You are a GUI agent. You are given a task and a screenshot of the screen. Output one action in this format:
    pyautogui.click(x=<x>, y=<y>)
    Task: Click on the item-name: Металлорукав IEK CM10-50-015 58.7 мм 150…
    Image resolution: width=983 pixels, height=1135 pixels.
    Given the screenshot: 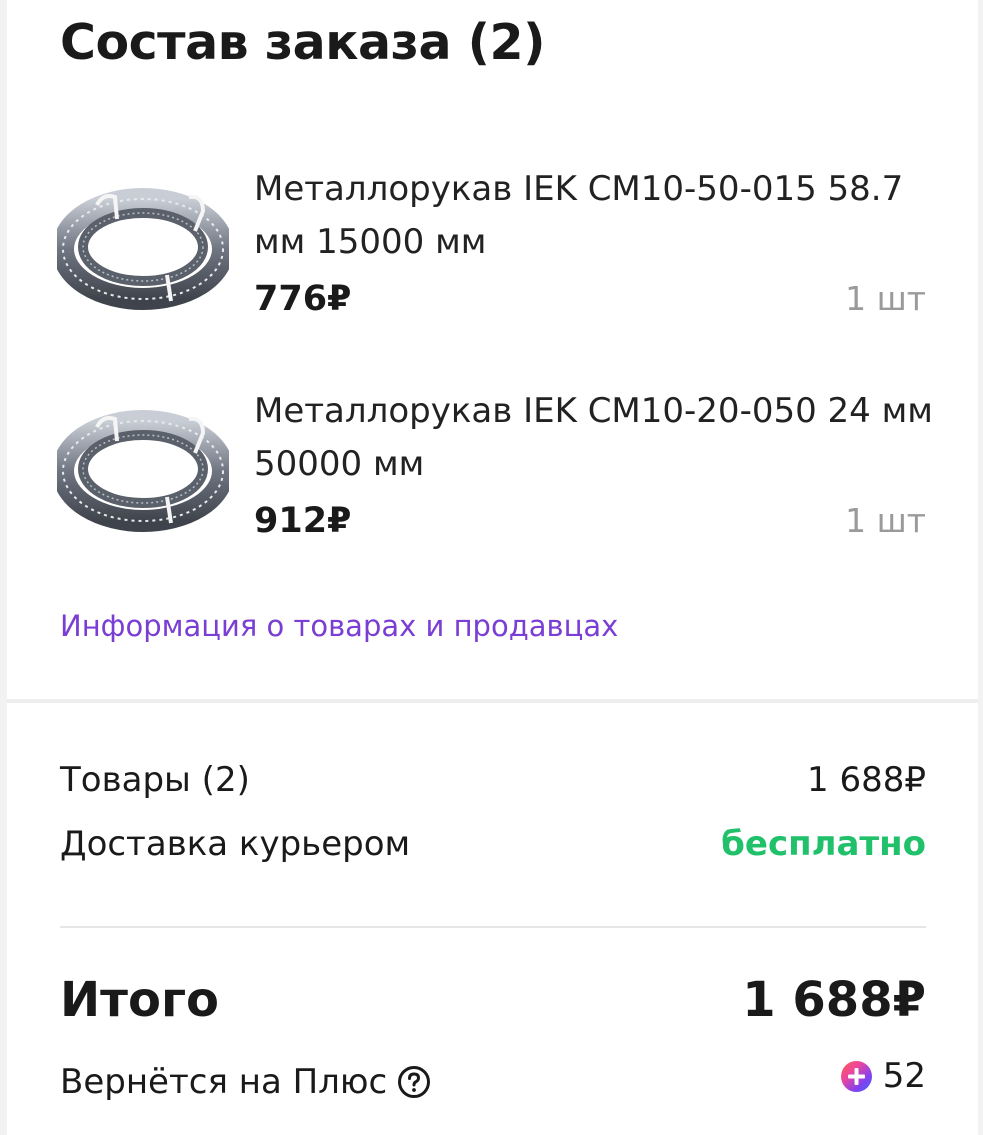 What is the action you would take?
    pyautogui.click(x=594, y=216)
    